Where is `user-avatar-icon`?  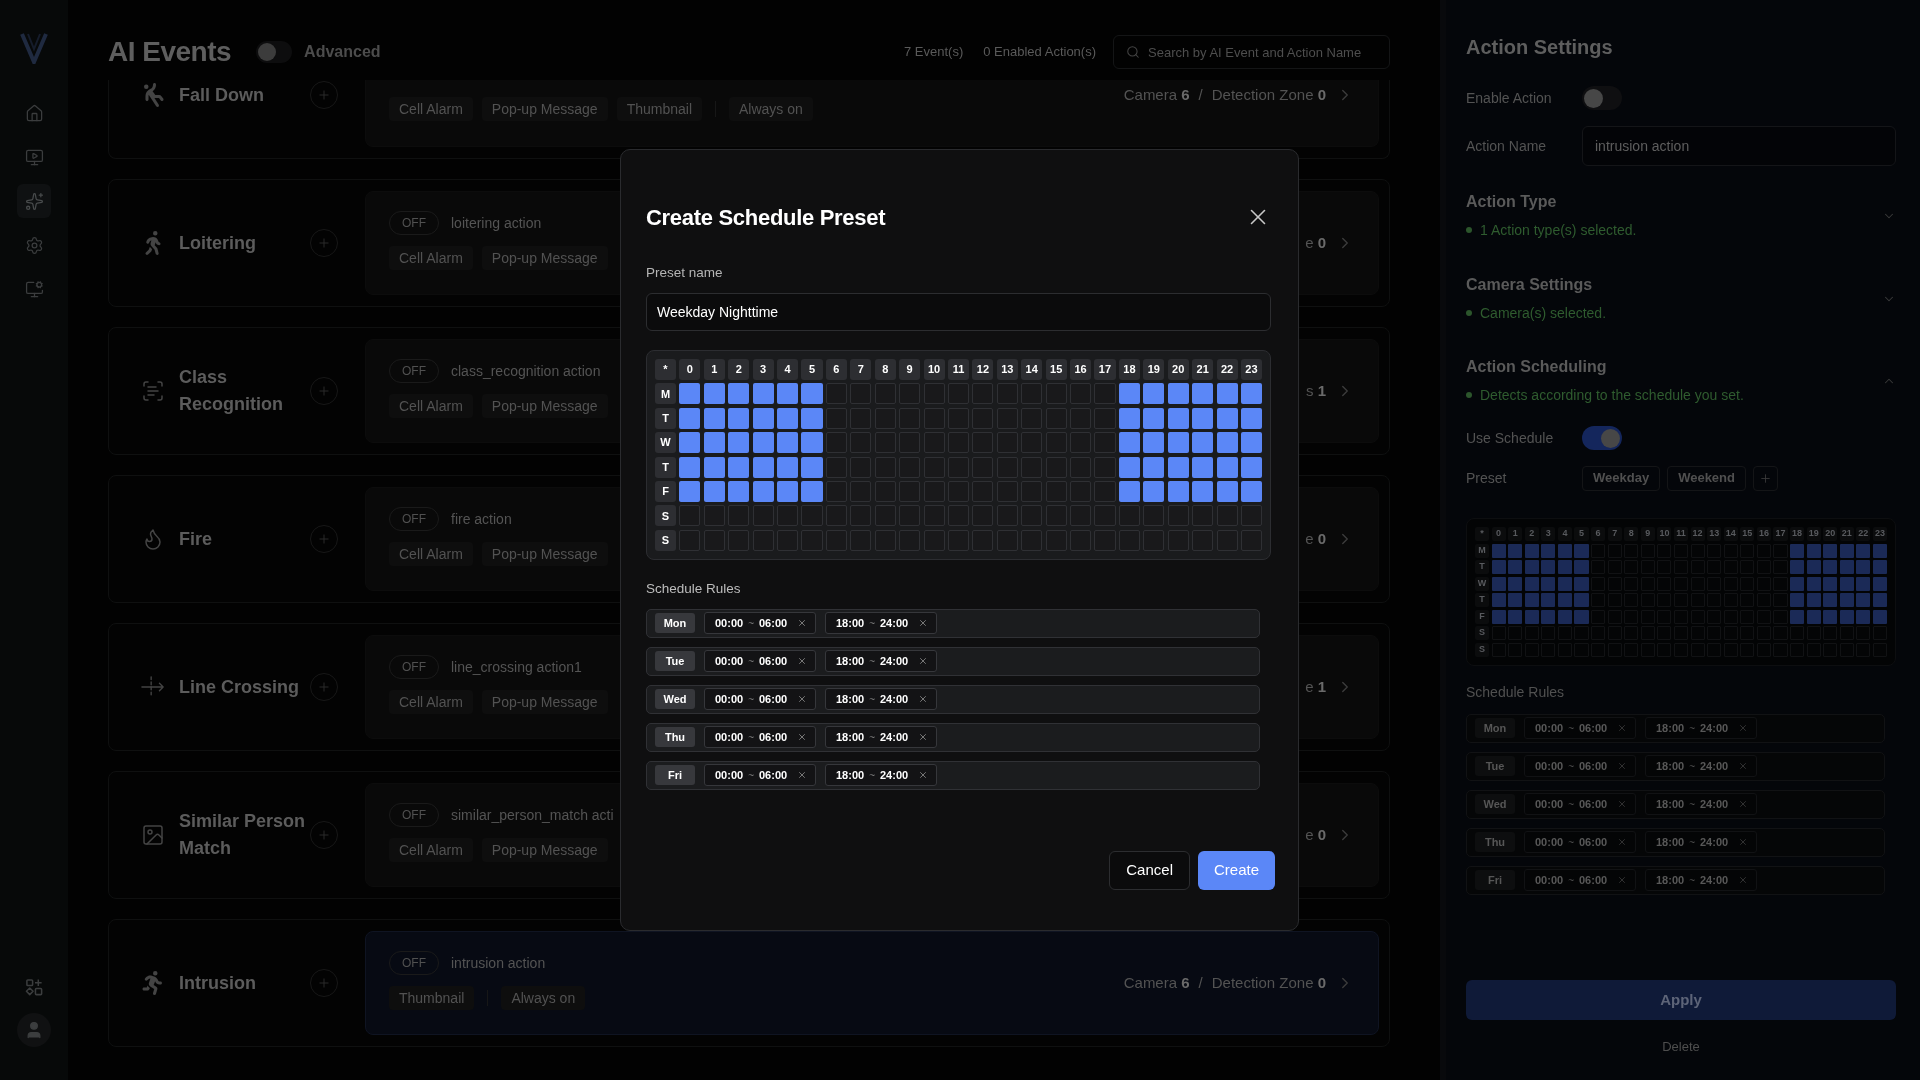 user-avatar-icon is located at coordinates (34, 1030).